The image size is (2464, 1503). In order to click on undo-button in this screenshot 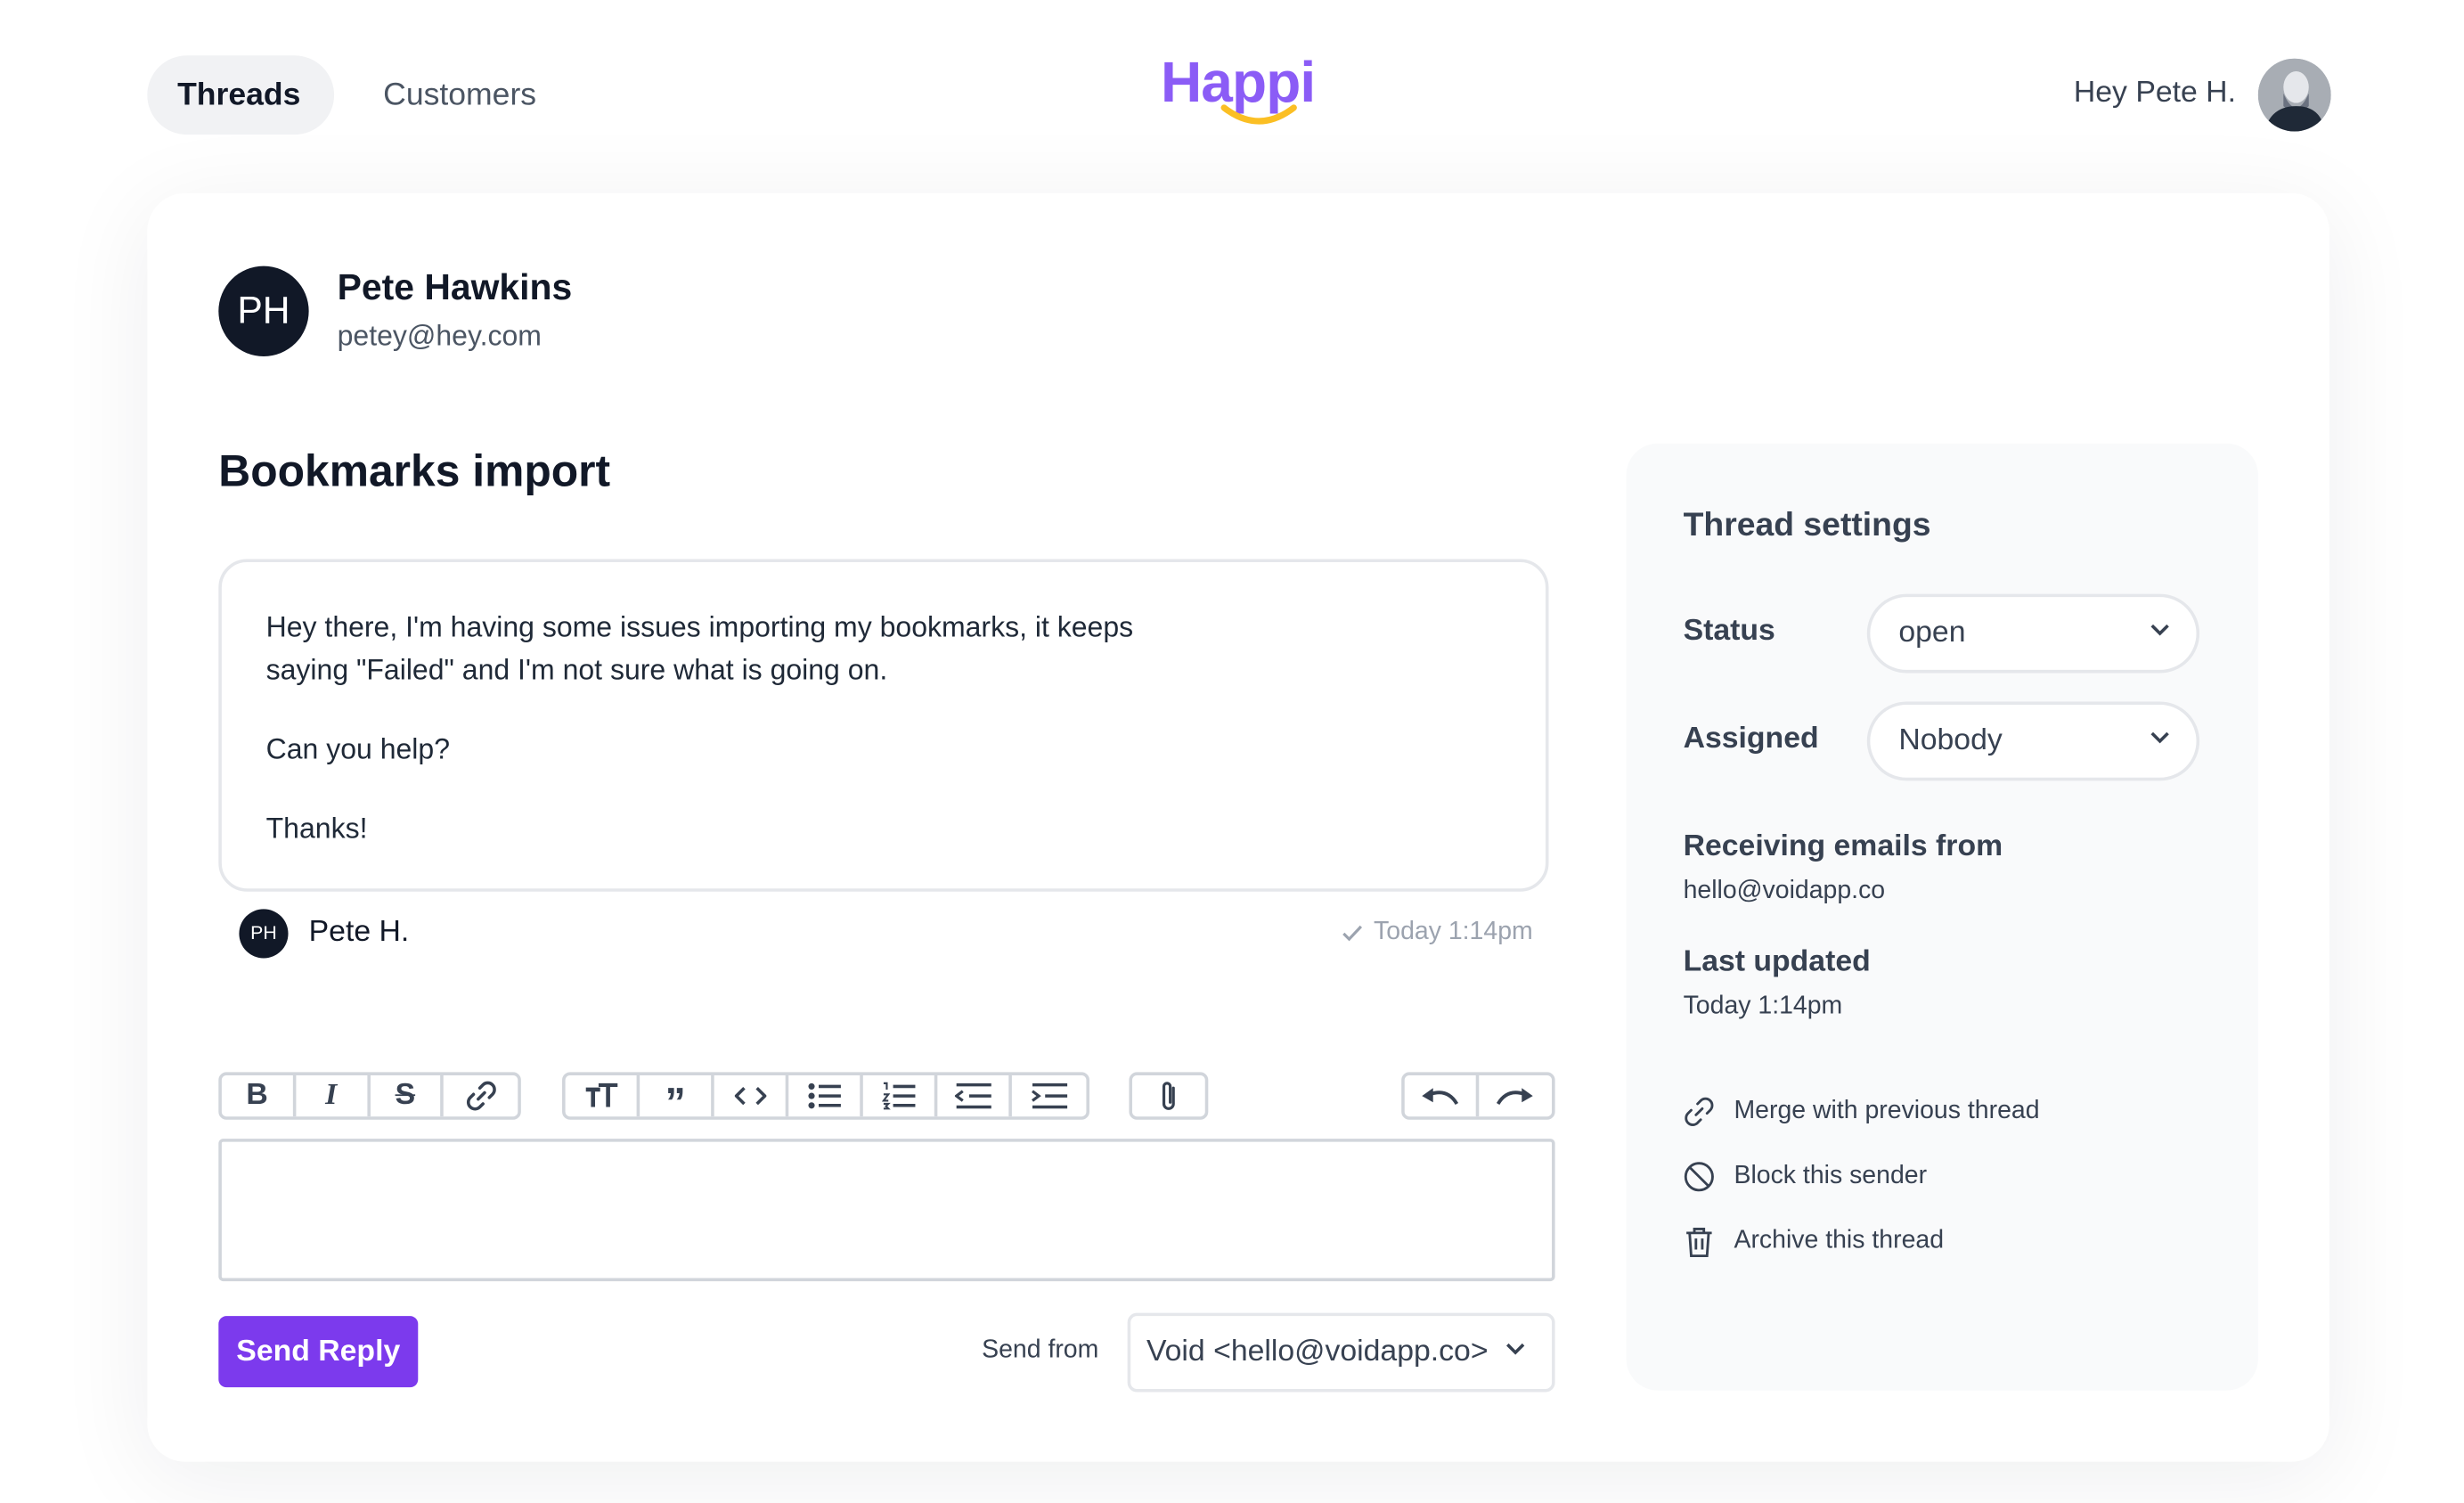, I will do `click(1442, 1095)`.